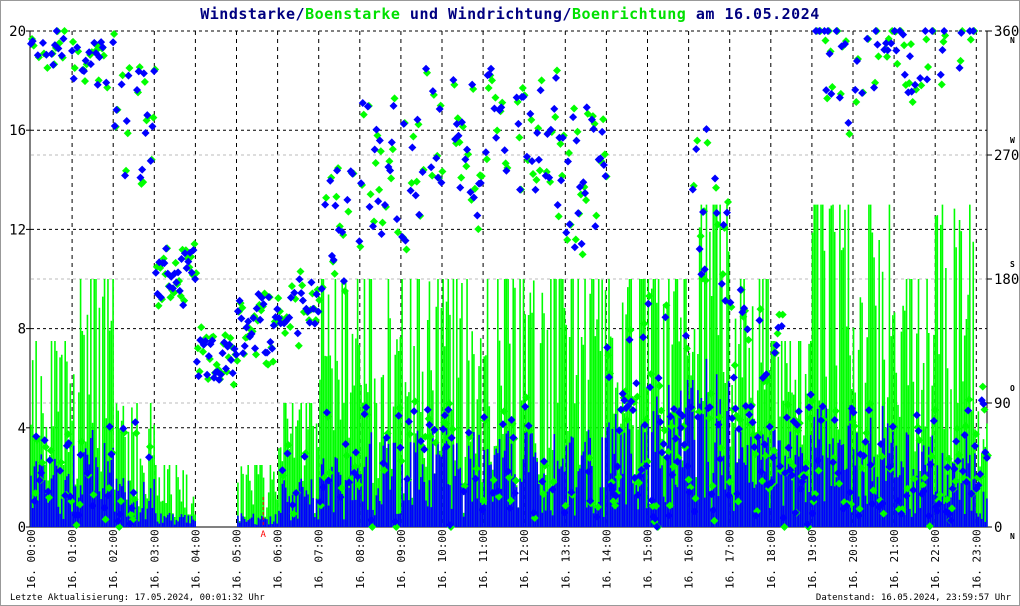 This screenshot has height=606, width=1020. I want to click on y-left-tick-label: 12, so click(17, 230).